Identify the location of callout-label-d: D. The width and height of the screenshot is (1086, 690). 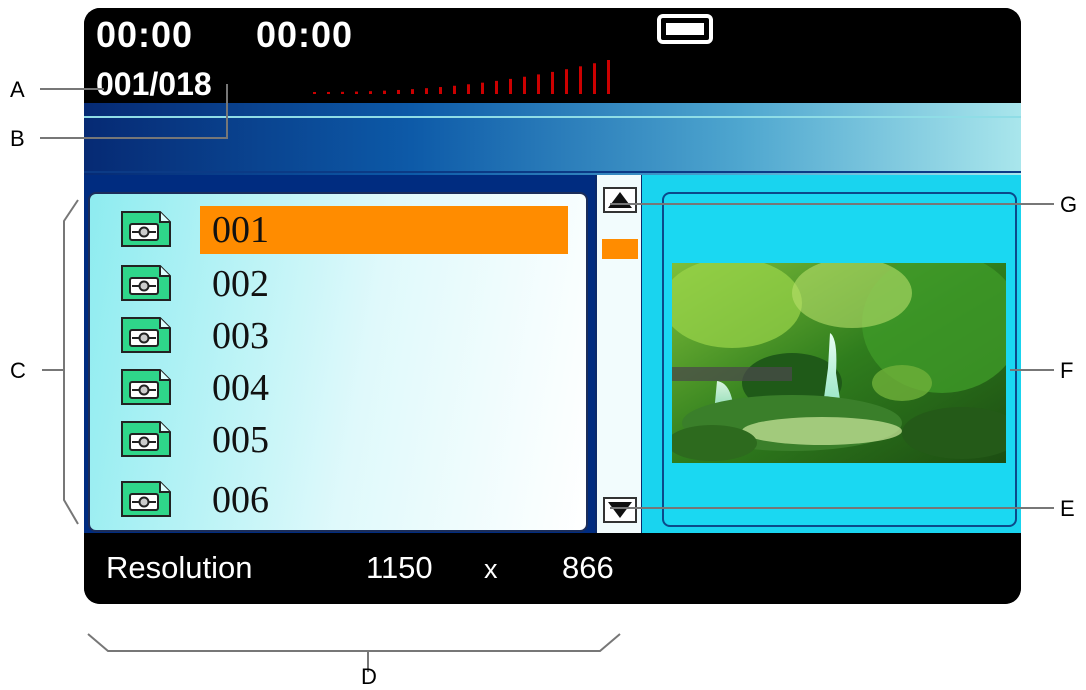
(369, 676).